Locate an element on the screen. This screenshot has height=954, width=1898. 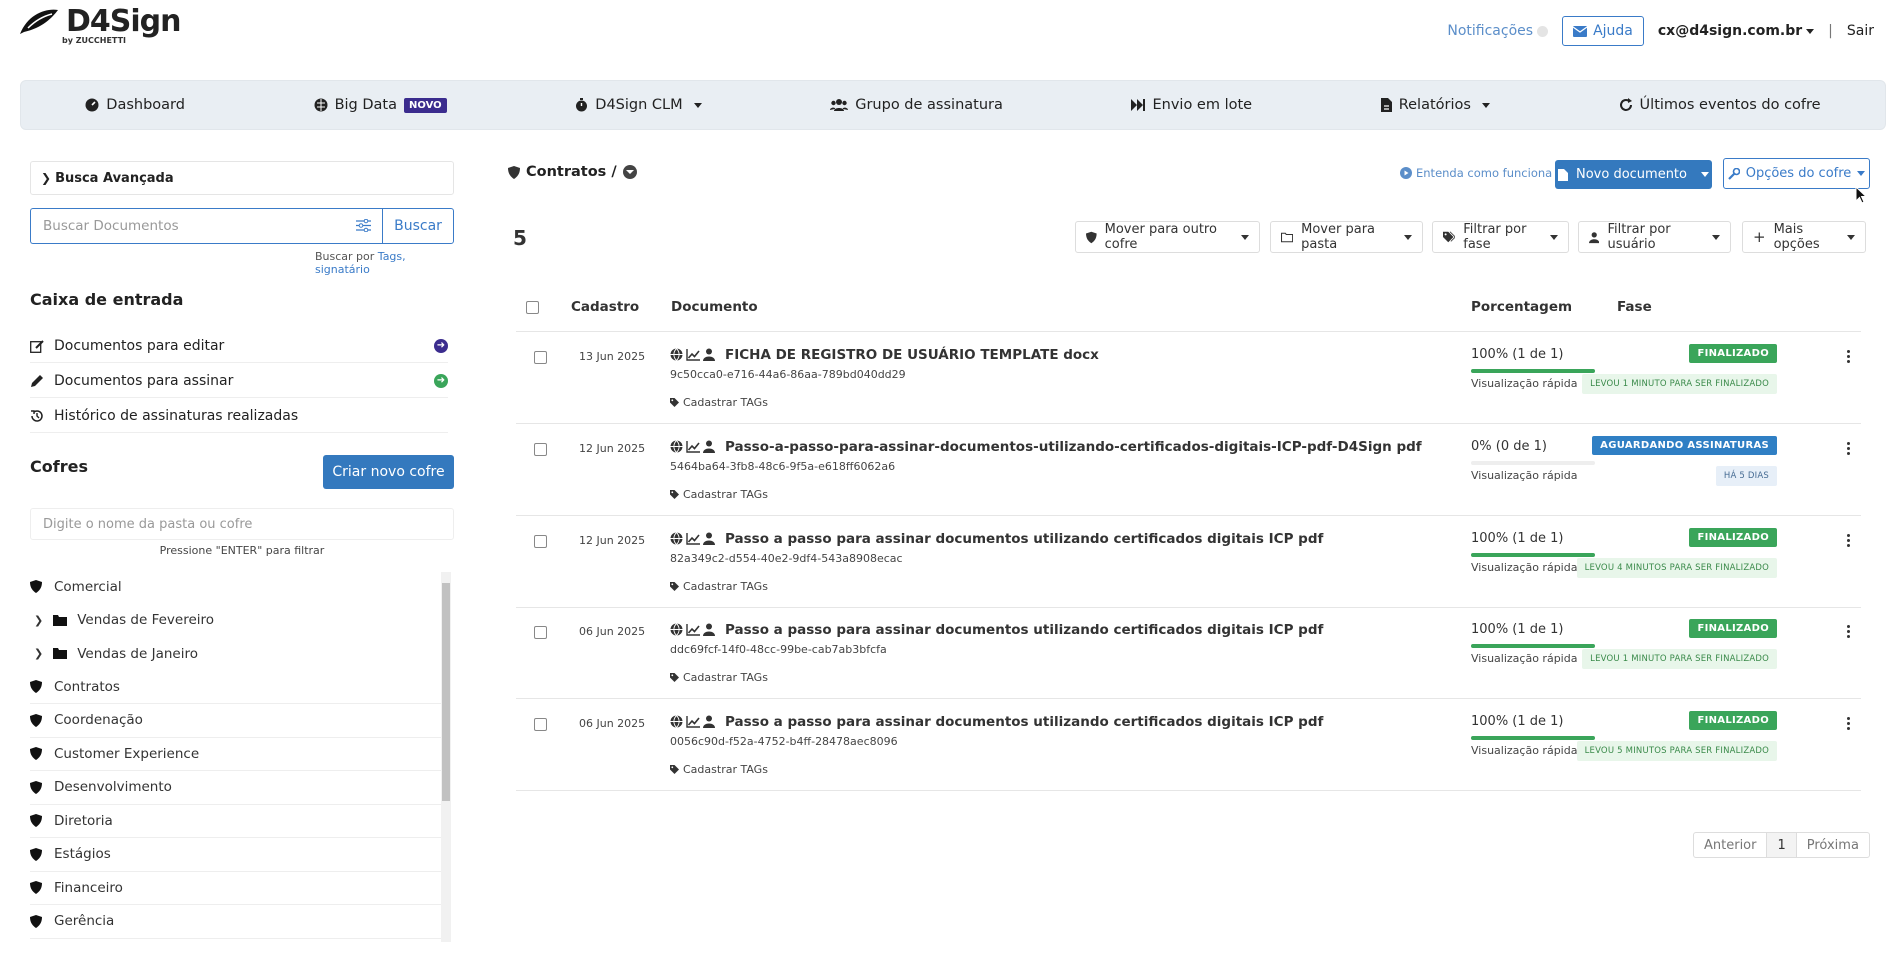
vault-item: Estágios is located at coordinates (240, 855).